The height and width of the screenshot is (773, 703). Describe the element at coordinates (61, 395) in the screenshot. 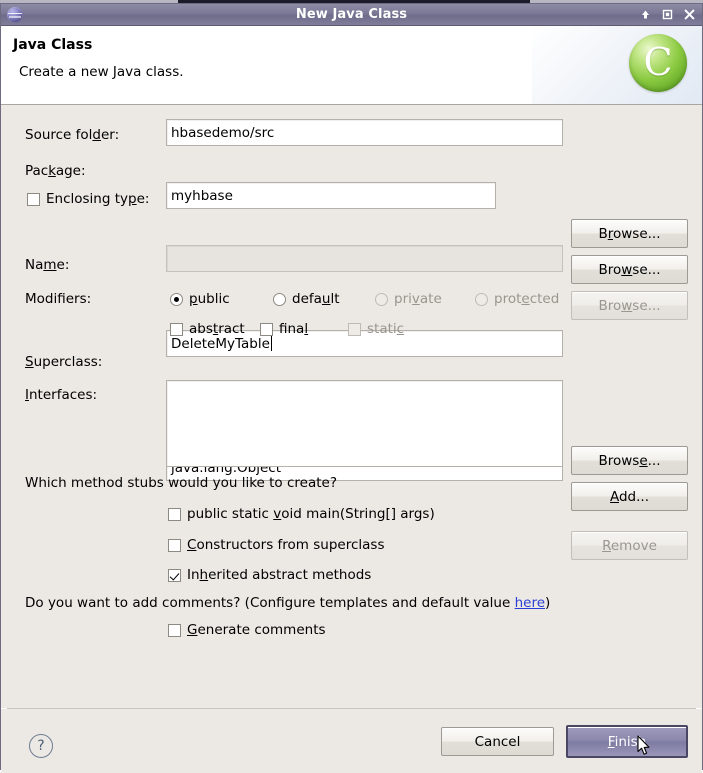

I see `interfaces-label: Interfaces:` at that location.